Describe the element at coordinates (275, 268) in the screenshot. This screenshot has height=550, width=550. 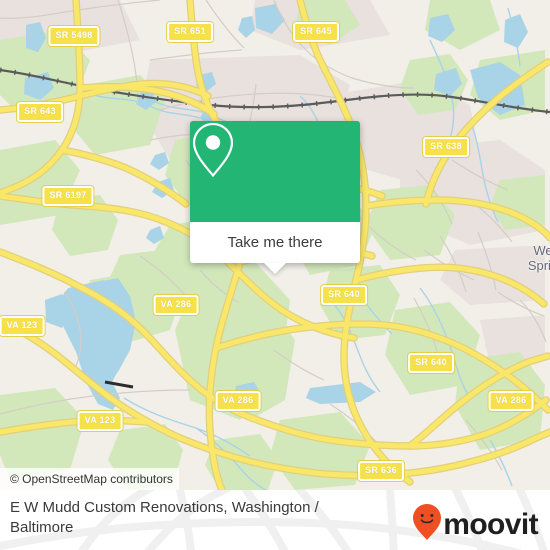
I see `popup-tail` at that location.